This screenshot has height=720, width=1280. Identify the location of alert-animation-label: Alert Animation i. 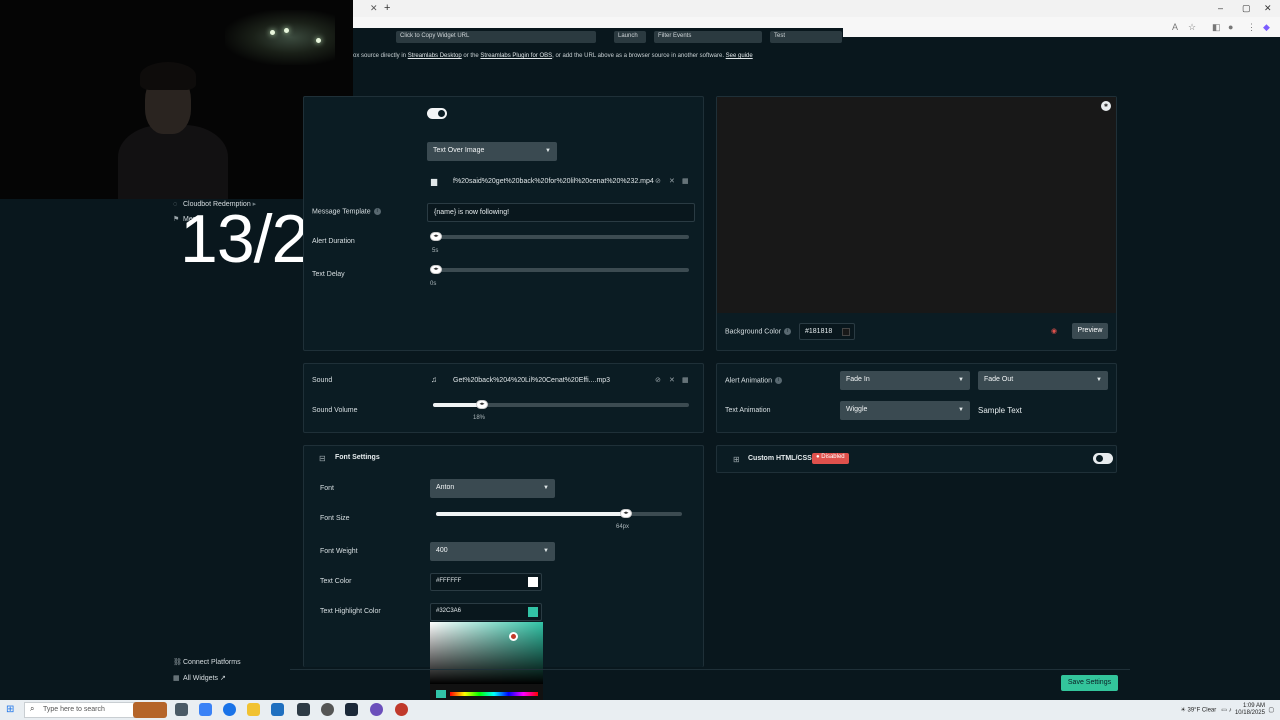
(754, 380).